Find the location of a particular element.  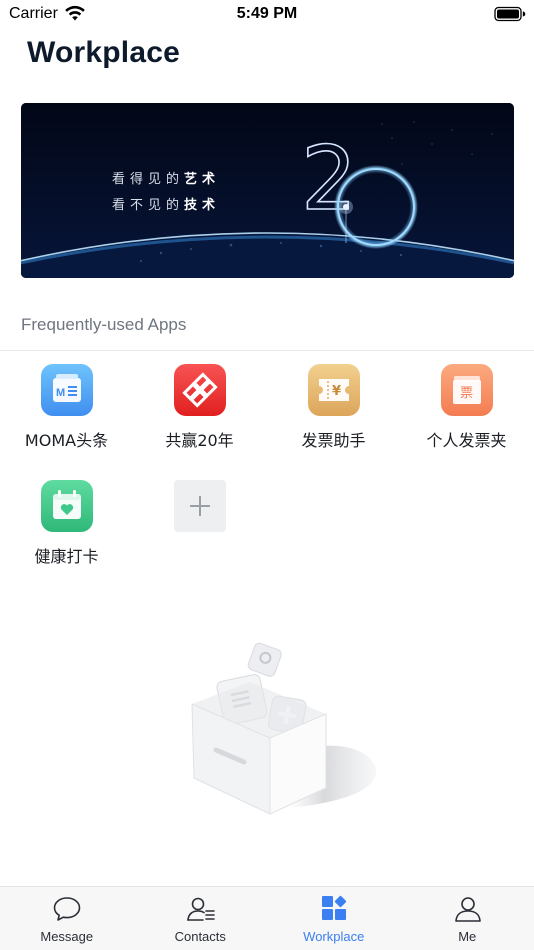

app-win-win-20: 共赢20年 is located at coordinates (199, 414).